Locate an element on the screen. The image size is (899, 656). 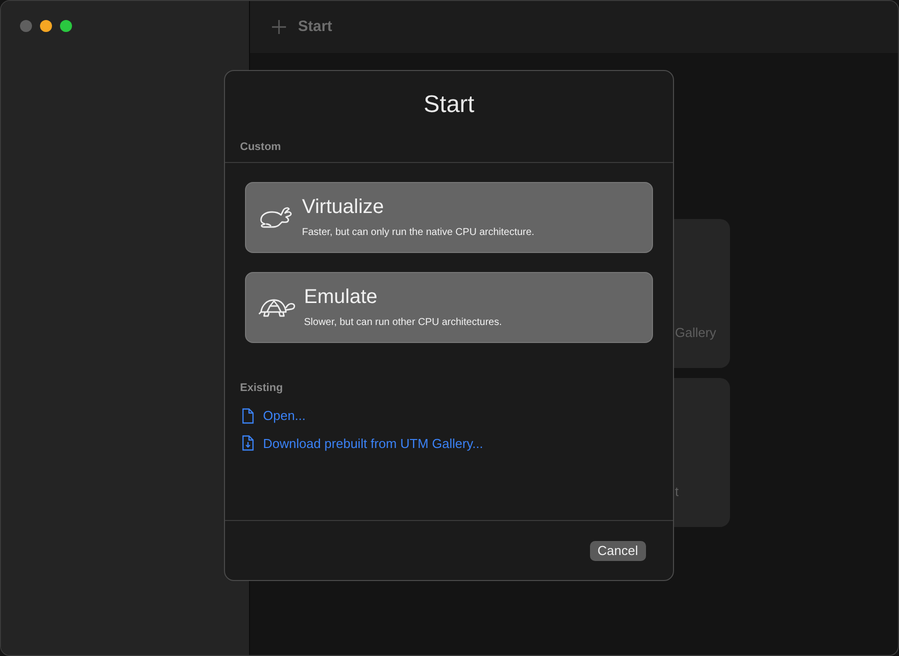
option-description: Faster, but can only run the native CPU architecture. is located at coordinates (418, 233).